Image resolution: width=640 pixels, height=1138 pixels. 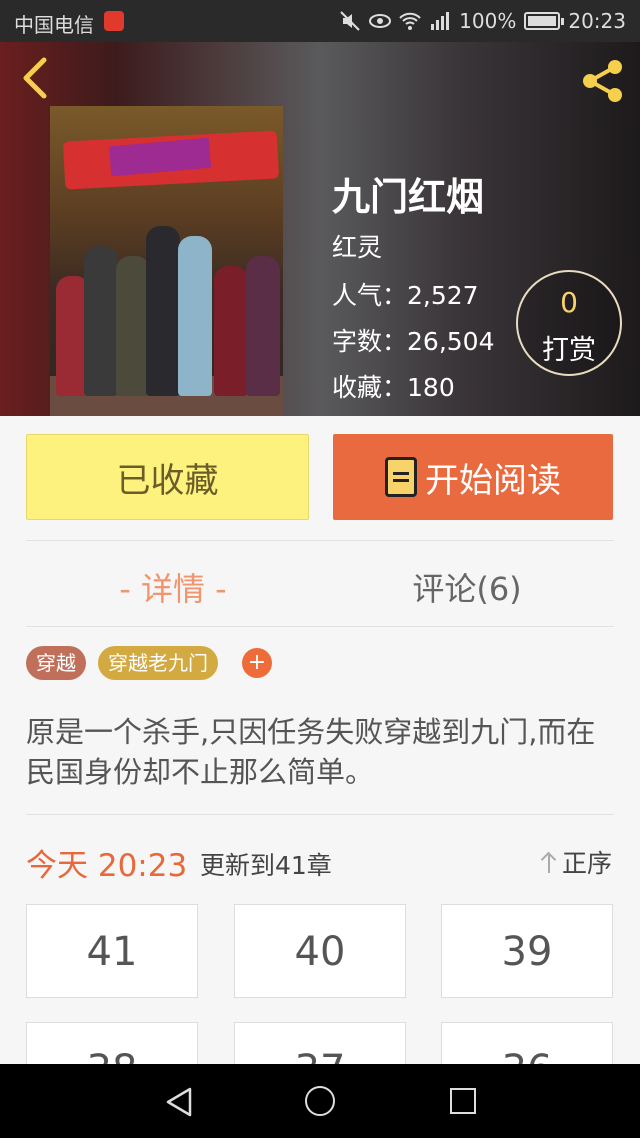 I want to click on word-count-stat: 字数：26,504, so click(x=413, y=340).